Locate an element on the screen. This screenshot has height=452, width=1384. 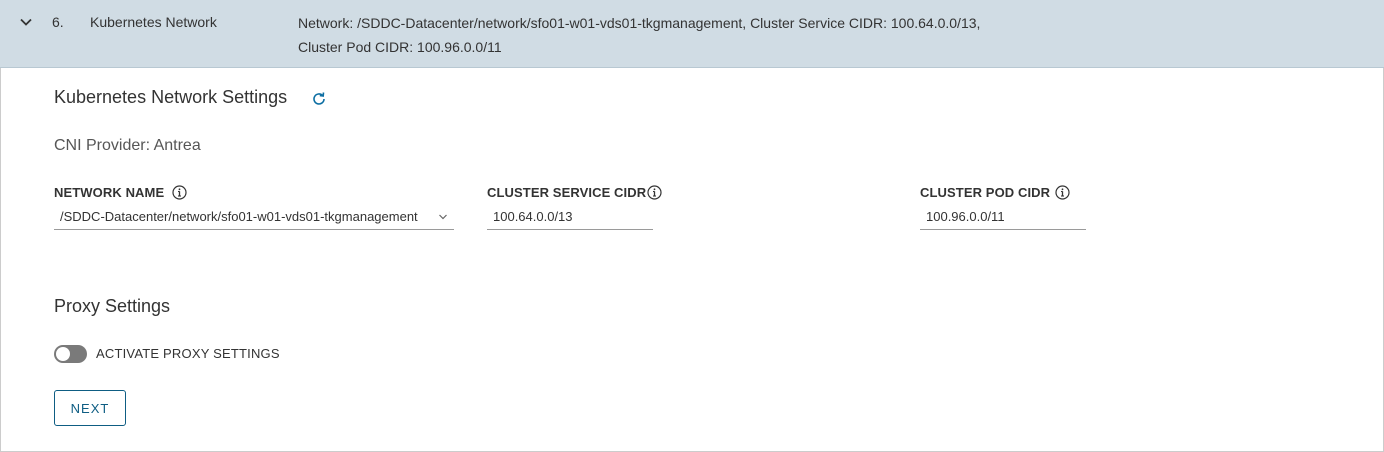
network-name-label: NETWORK NAME is located at coordinates (109, 192).